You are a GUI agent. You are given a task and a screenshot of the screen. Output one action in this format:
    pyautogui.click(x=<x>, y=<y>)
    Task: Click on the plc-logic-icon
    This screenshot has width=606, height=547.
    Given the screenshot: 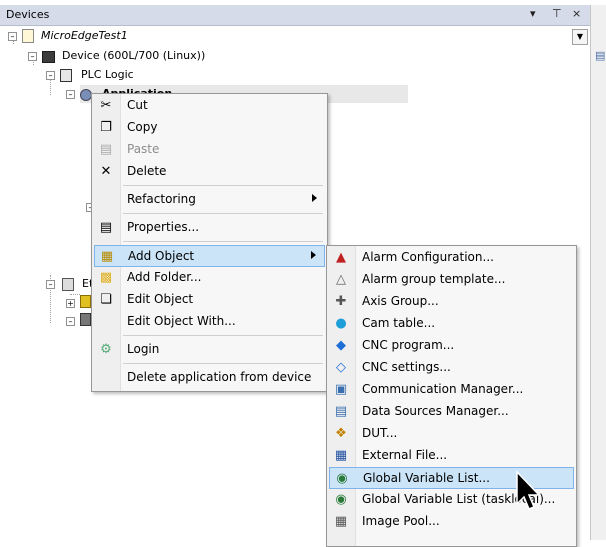 What is the action you would take?
    pyautogui.click(x=66, y=75)
    